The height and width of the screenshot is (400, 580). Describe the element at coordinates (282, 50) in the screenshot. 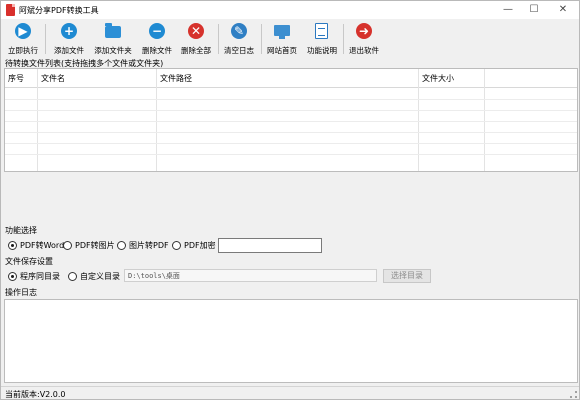

I see `website-label: 网站首页` at that location.